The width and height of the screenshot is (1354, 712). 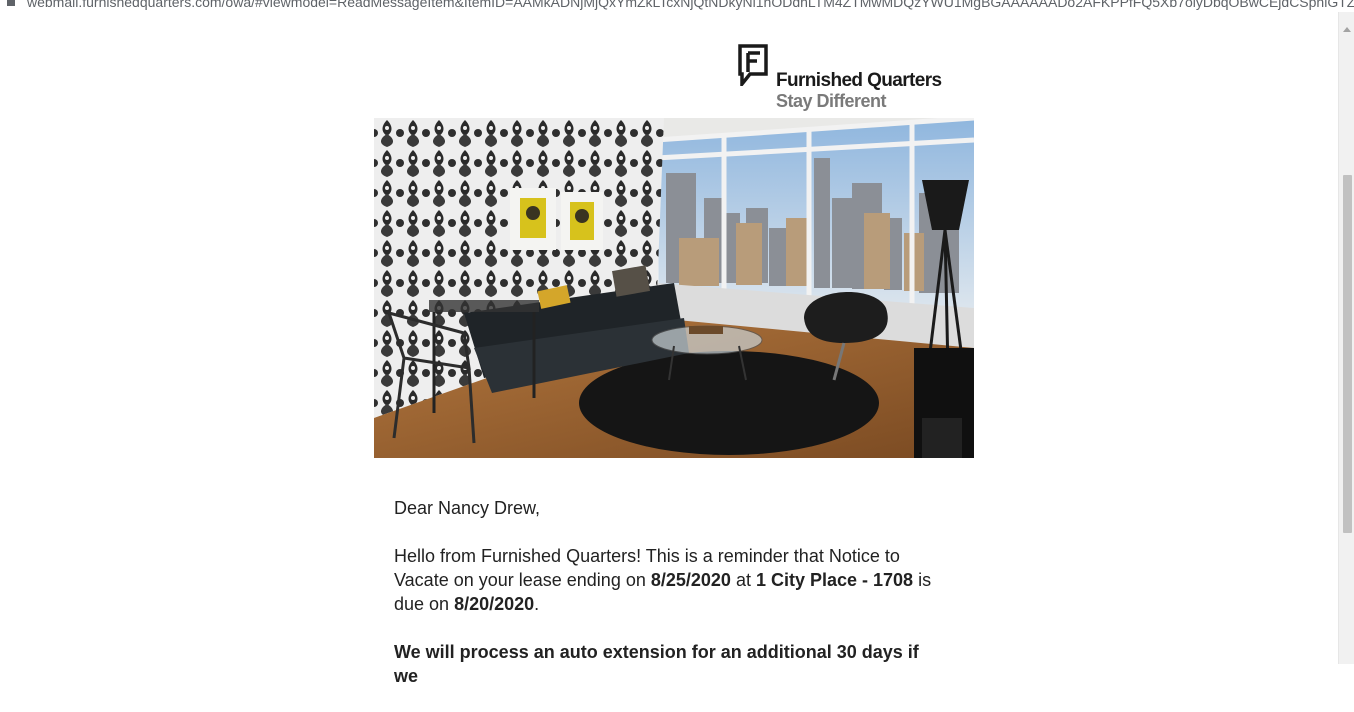 What do you see at coordinates (11, 3) in the screenshot?
I see `lock-icon` at bounding box center [11, 3].